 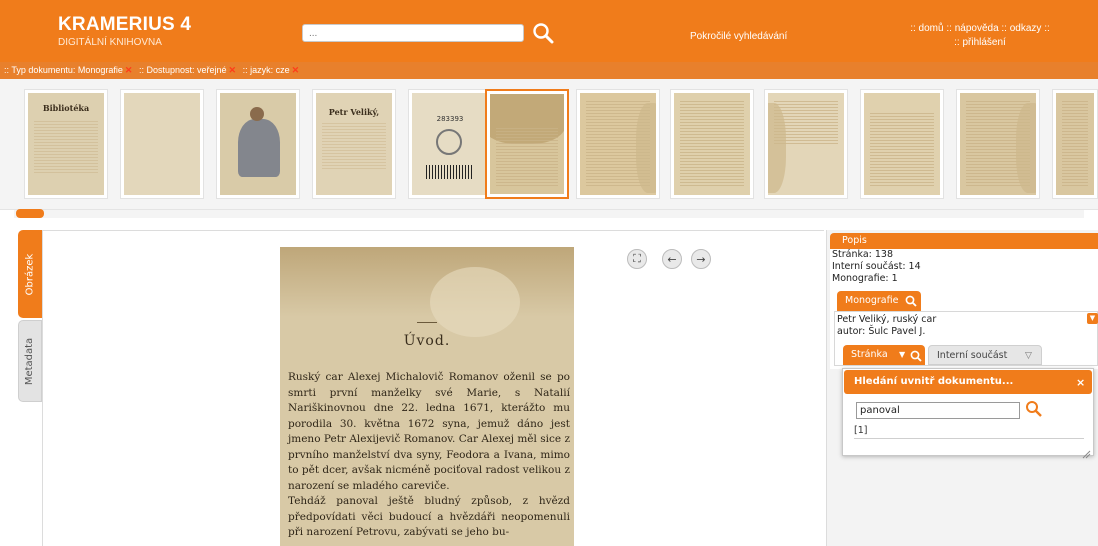 I want to click on thumbnail-library-stamp: 283393, so click(x=450, y=144).